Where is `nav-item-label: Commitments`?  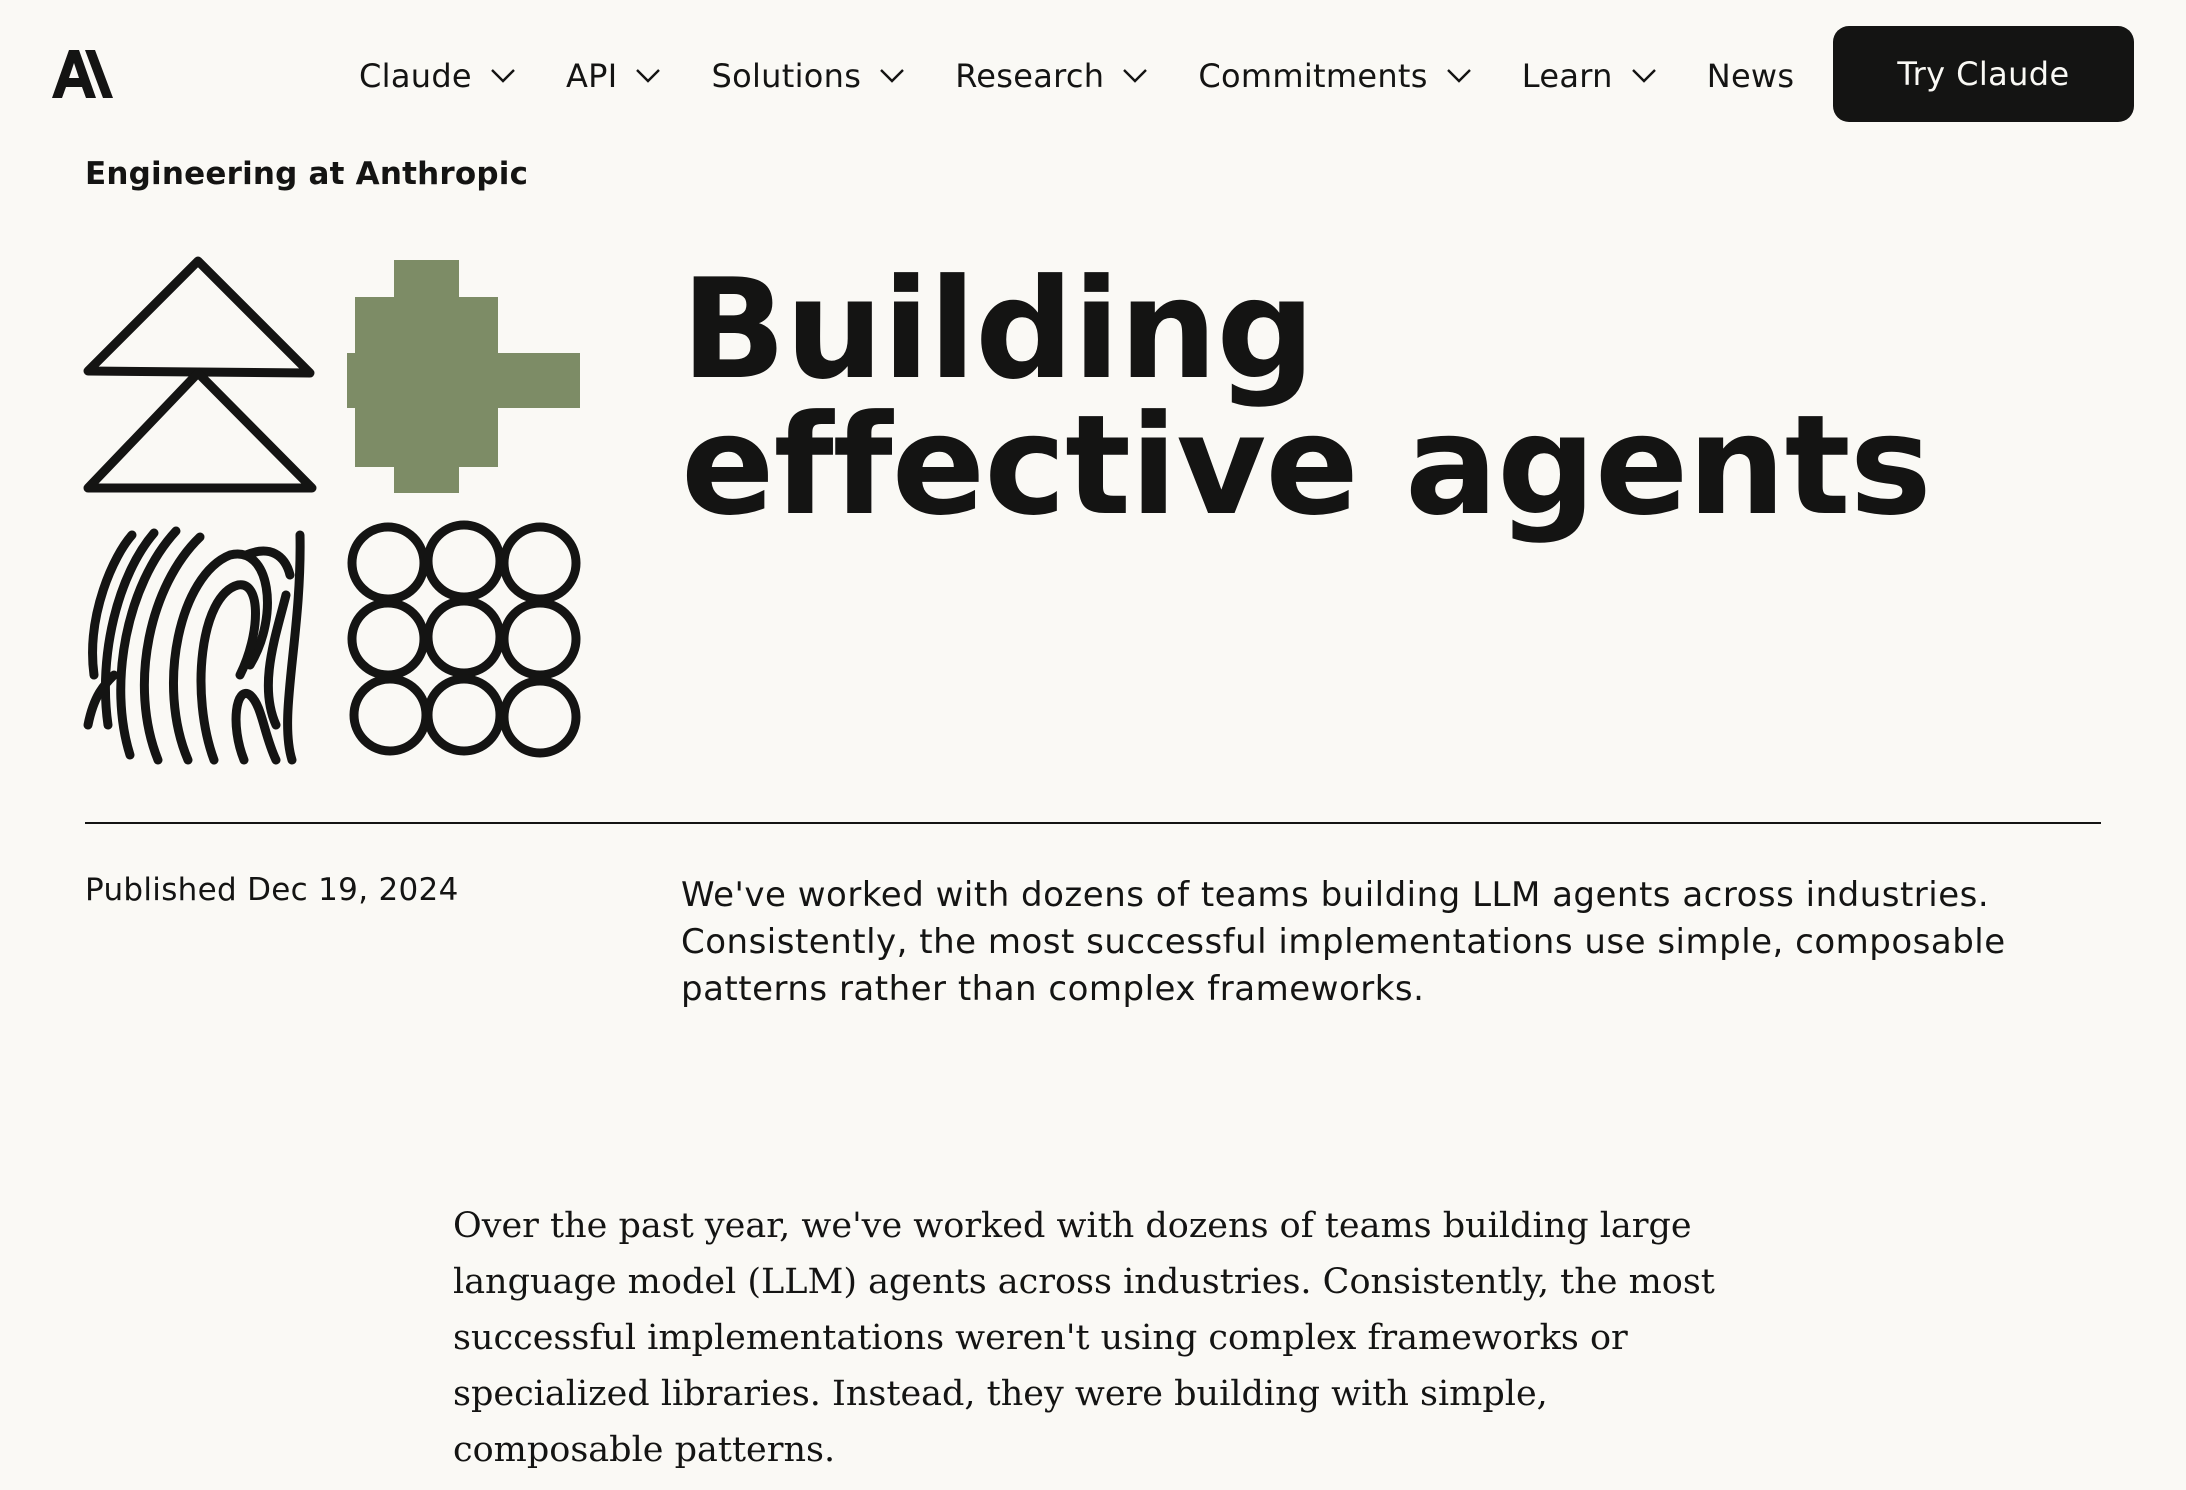
nav-item-label: Commitments is located at coordinates (1313, 76).